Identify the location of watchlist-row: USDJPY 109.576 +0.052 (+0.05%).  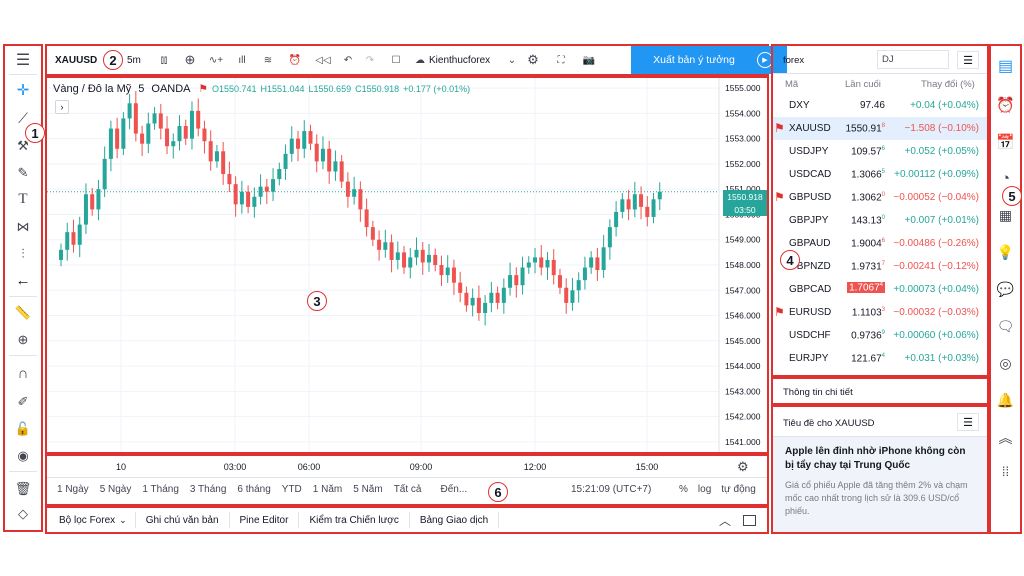
(880, 151).